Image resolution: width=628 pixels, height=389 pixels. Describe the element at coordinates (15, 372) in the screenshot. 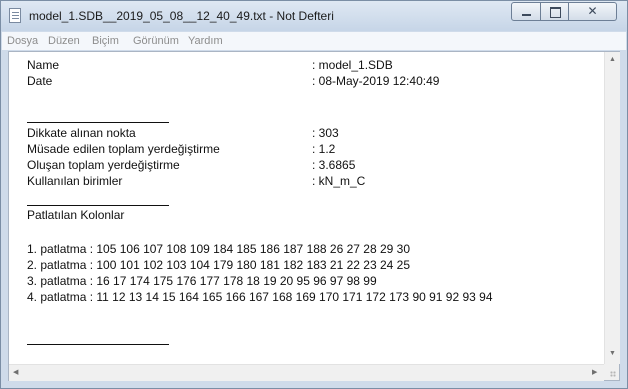

I see `scroll-left-icon: ◀` at that location.